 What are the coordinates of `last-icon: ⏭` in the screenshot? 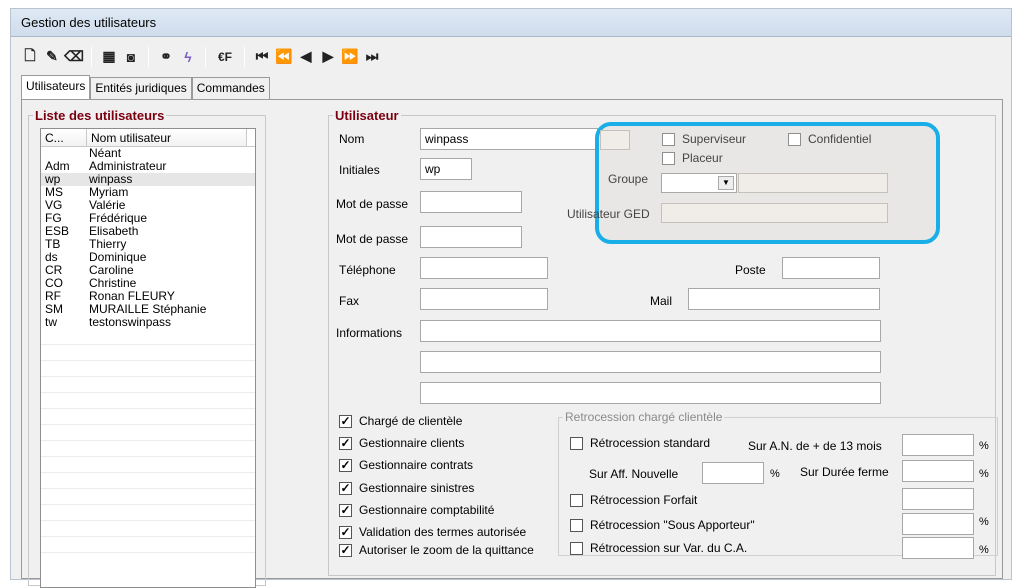 It's located at (372, 57).